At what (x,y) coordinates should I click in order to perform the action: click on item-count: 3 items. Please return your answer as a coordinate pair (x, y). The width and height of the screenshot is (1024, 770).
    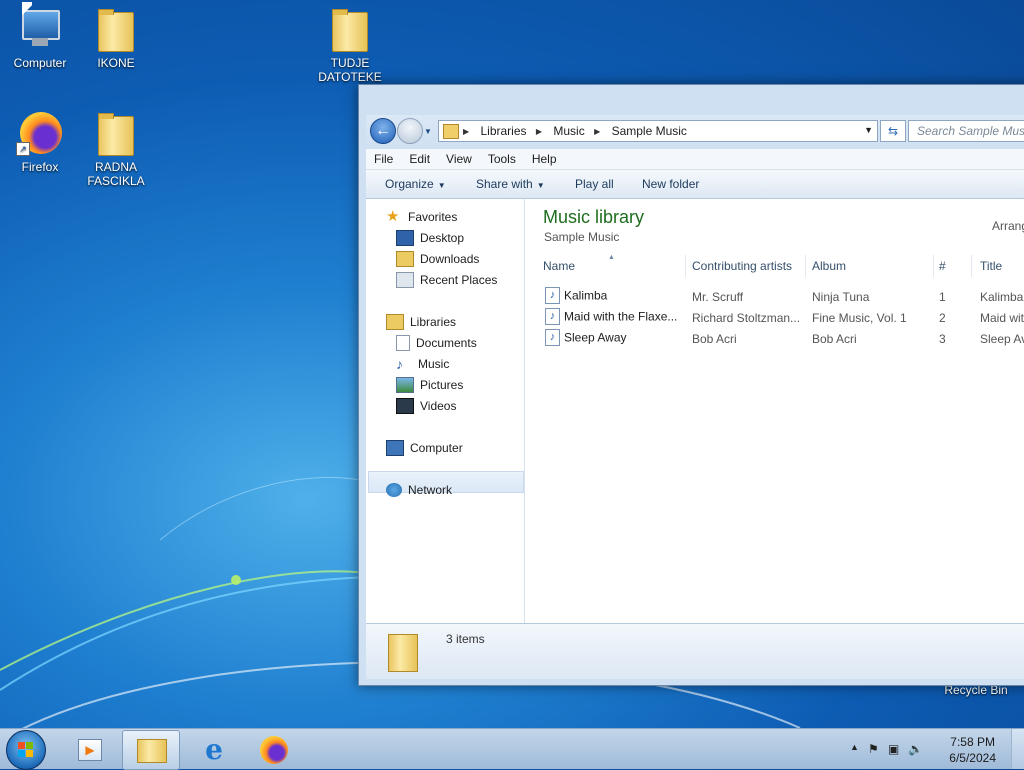
    Looking at the image, I should click on (465, 639).